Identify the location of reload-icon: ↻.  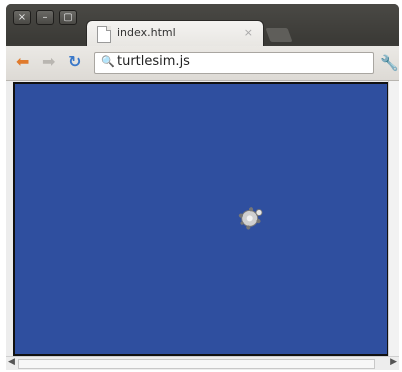
(74, 62).